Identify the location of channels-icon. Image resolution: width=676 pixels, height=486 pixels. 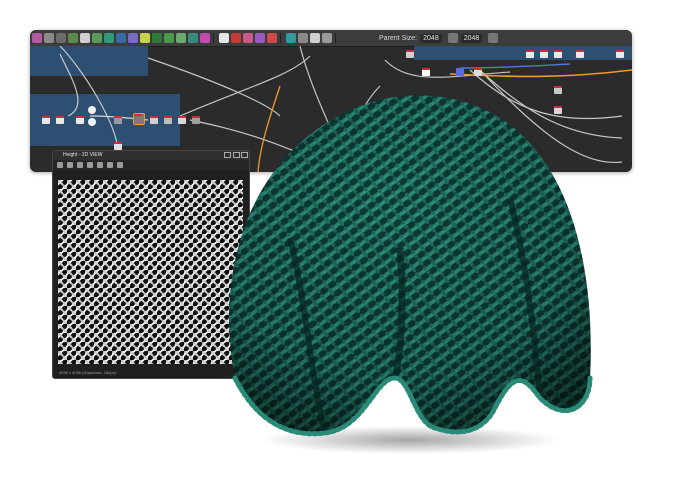
(90, 165).